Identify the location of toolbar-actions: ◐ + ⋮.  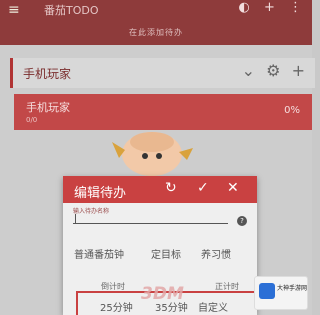
(265, 7).